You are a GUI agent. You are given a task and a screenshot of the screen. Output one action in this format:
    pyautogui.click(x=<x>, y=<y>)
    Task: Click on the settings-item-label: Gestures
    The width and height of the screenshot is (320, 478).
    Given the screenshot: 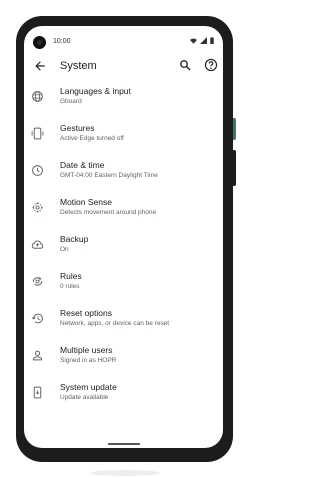 What is the action you would take?
    pyautogui.click(x=77, y=128)
    